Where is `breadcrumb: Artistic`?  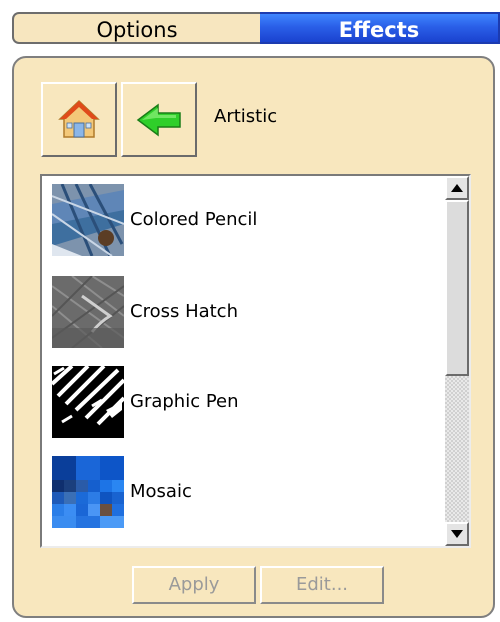
breadcrumb: Artistic is located at coordinates (246, 116).